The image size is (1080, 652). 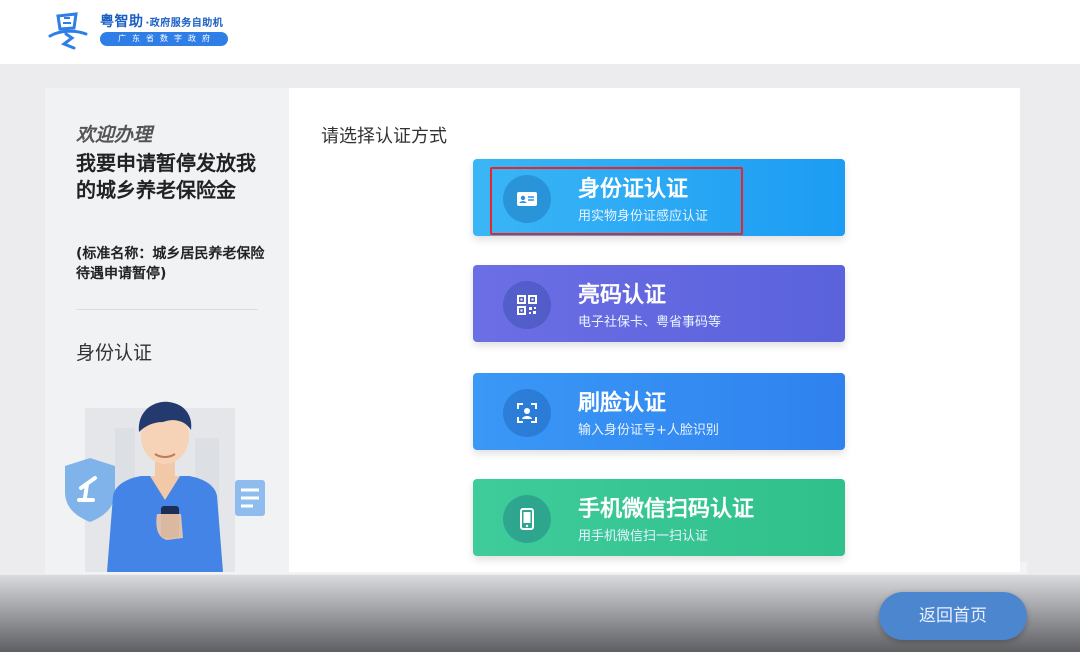 I want to click on brand-tagline: 广东省数字政府, so click(x=164, y=39).